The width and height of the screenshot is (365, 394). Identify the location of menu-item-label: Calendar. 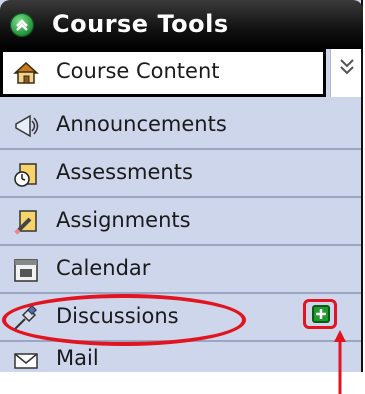
(103, 268).